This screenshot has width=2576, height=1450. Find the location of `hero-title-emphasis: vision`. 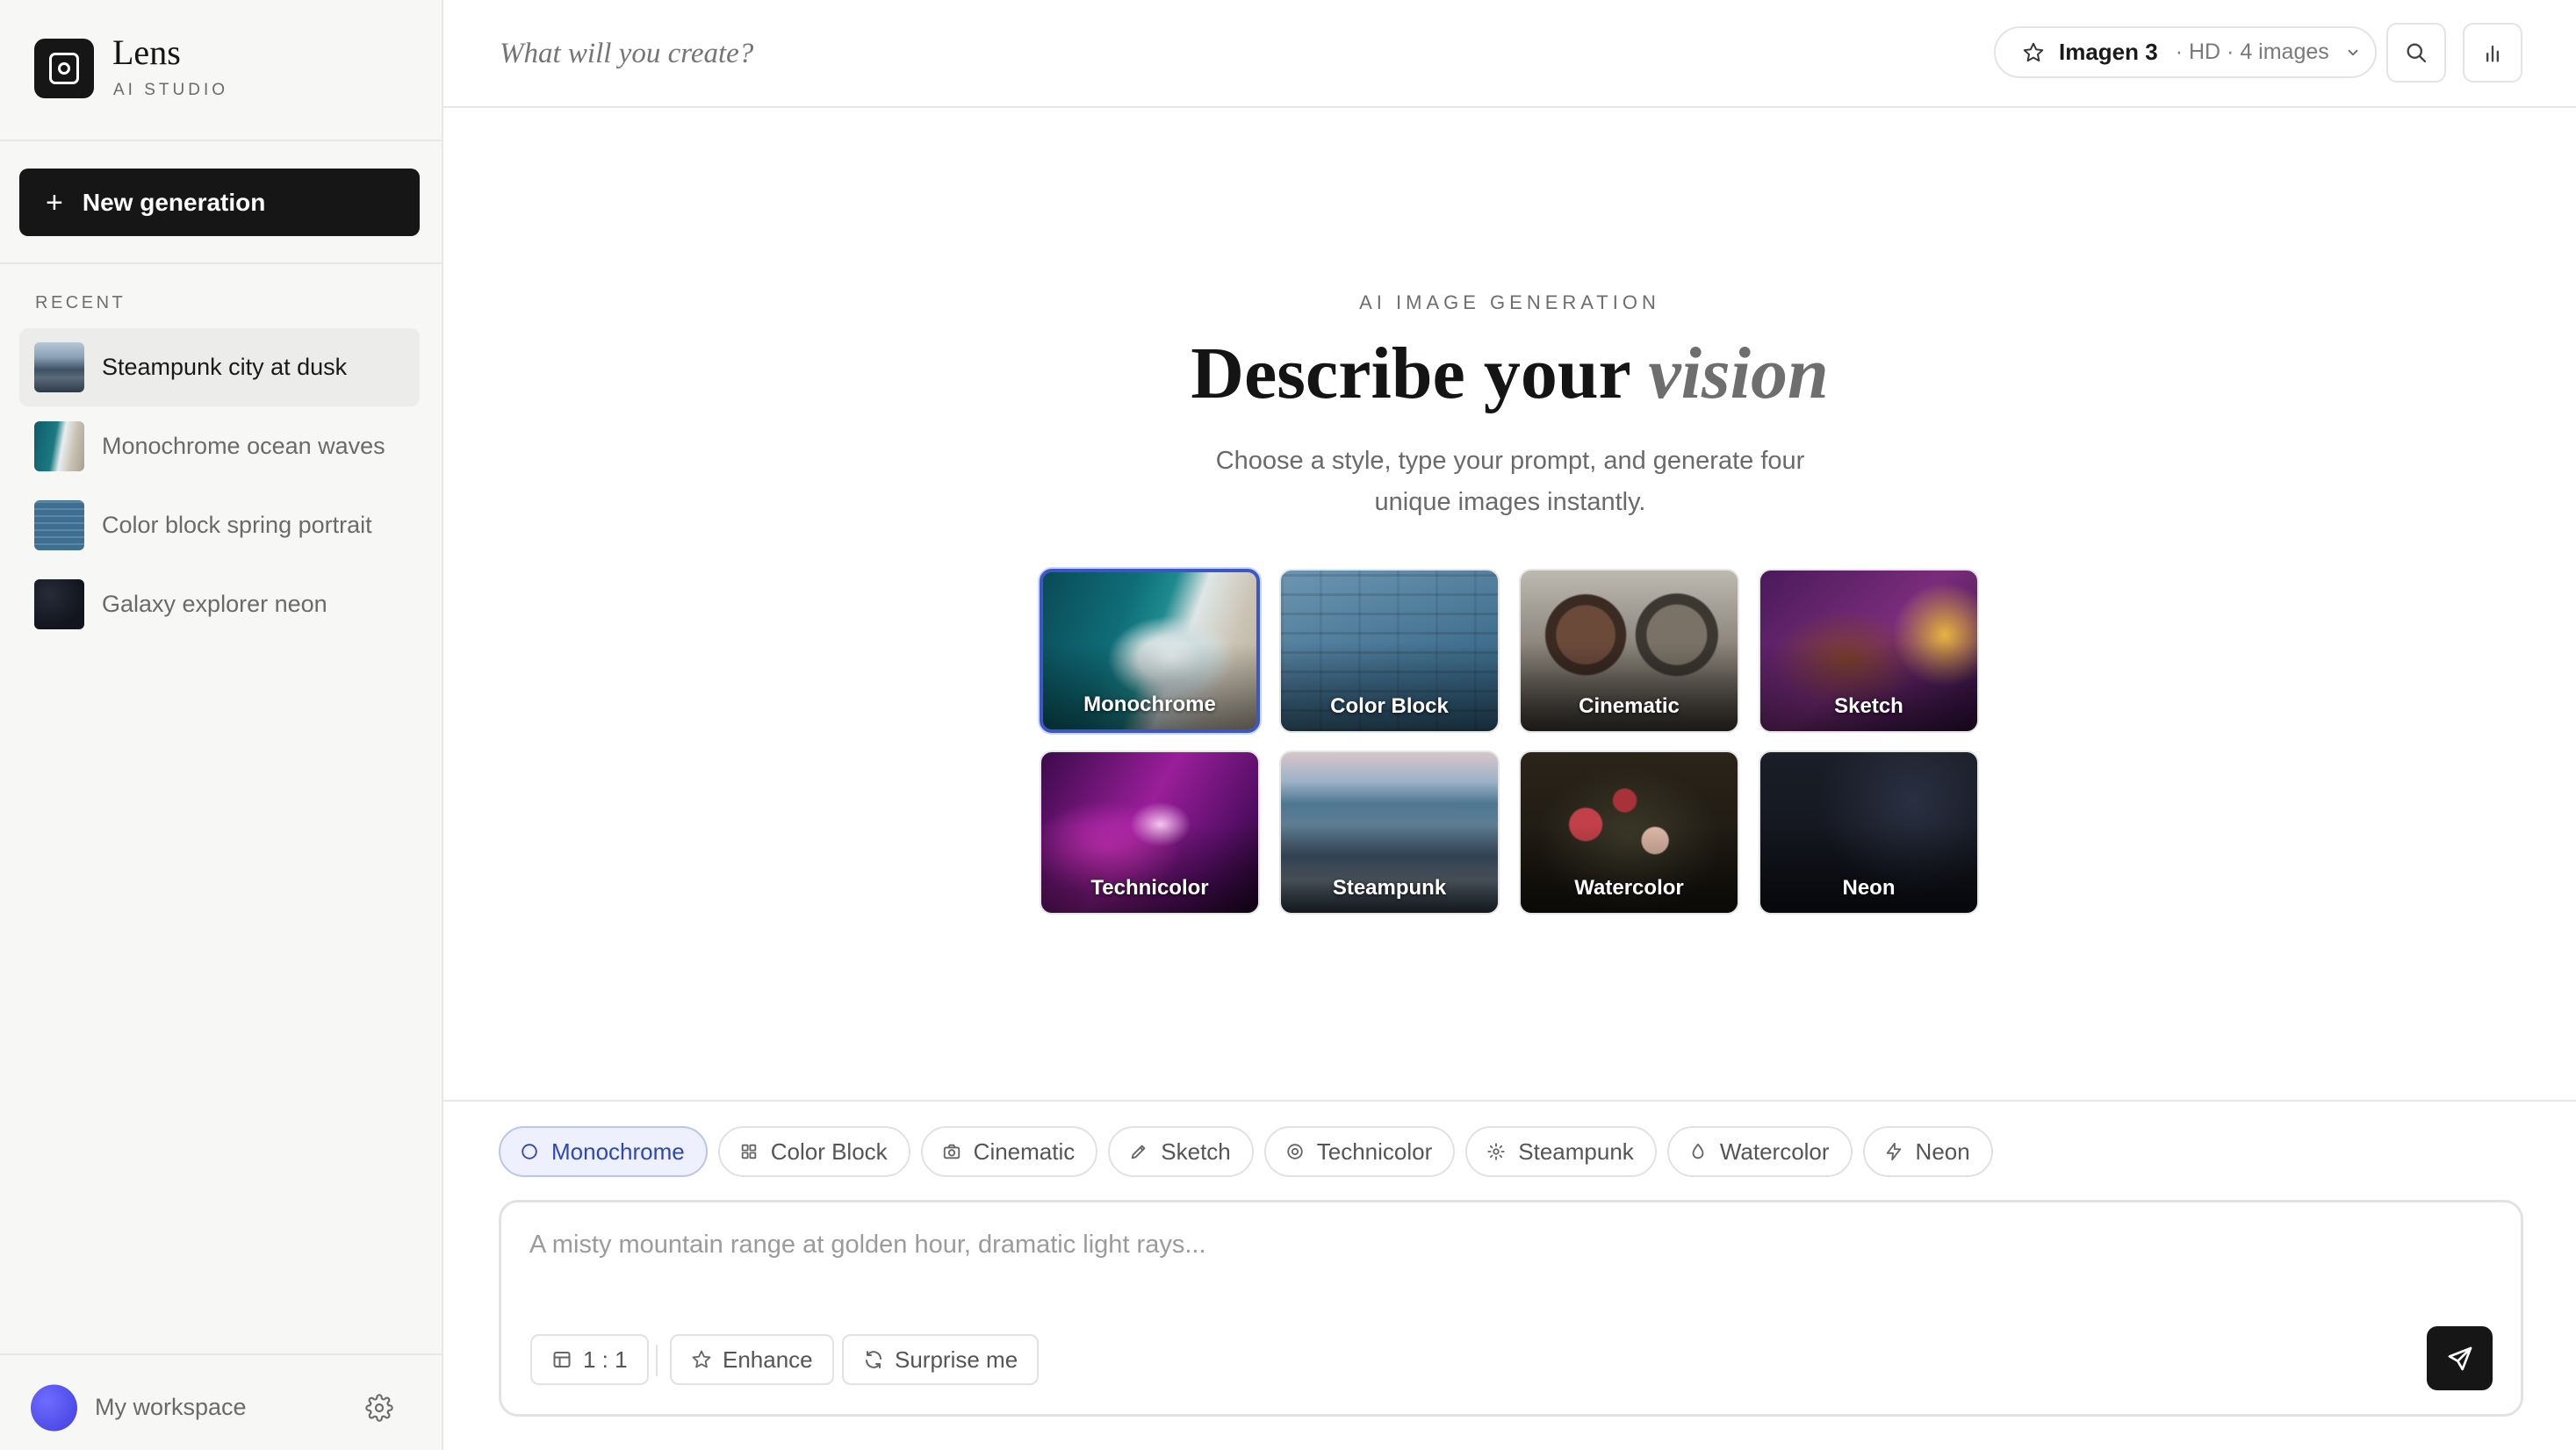

hero-title-emphasis: vision is located at coordinates (1738, 373).